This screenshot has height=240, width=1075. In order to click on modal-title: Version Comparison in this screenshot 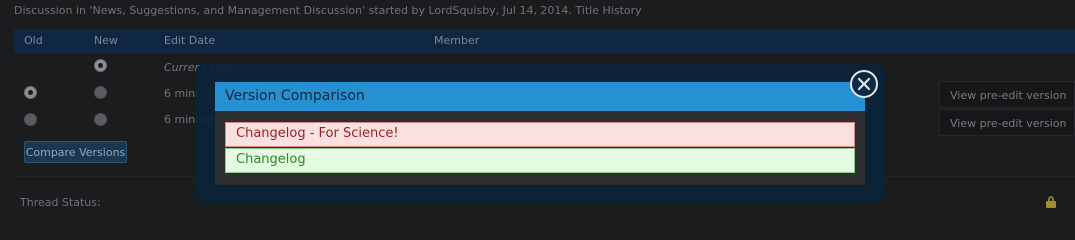, I will do `click(540, 96)`.